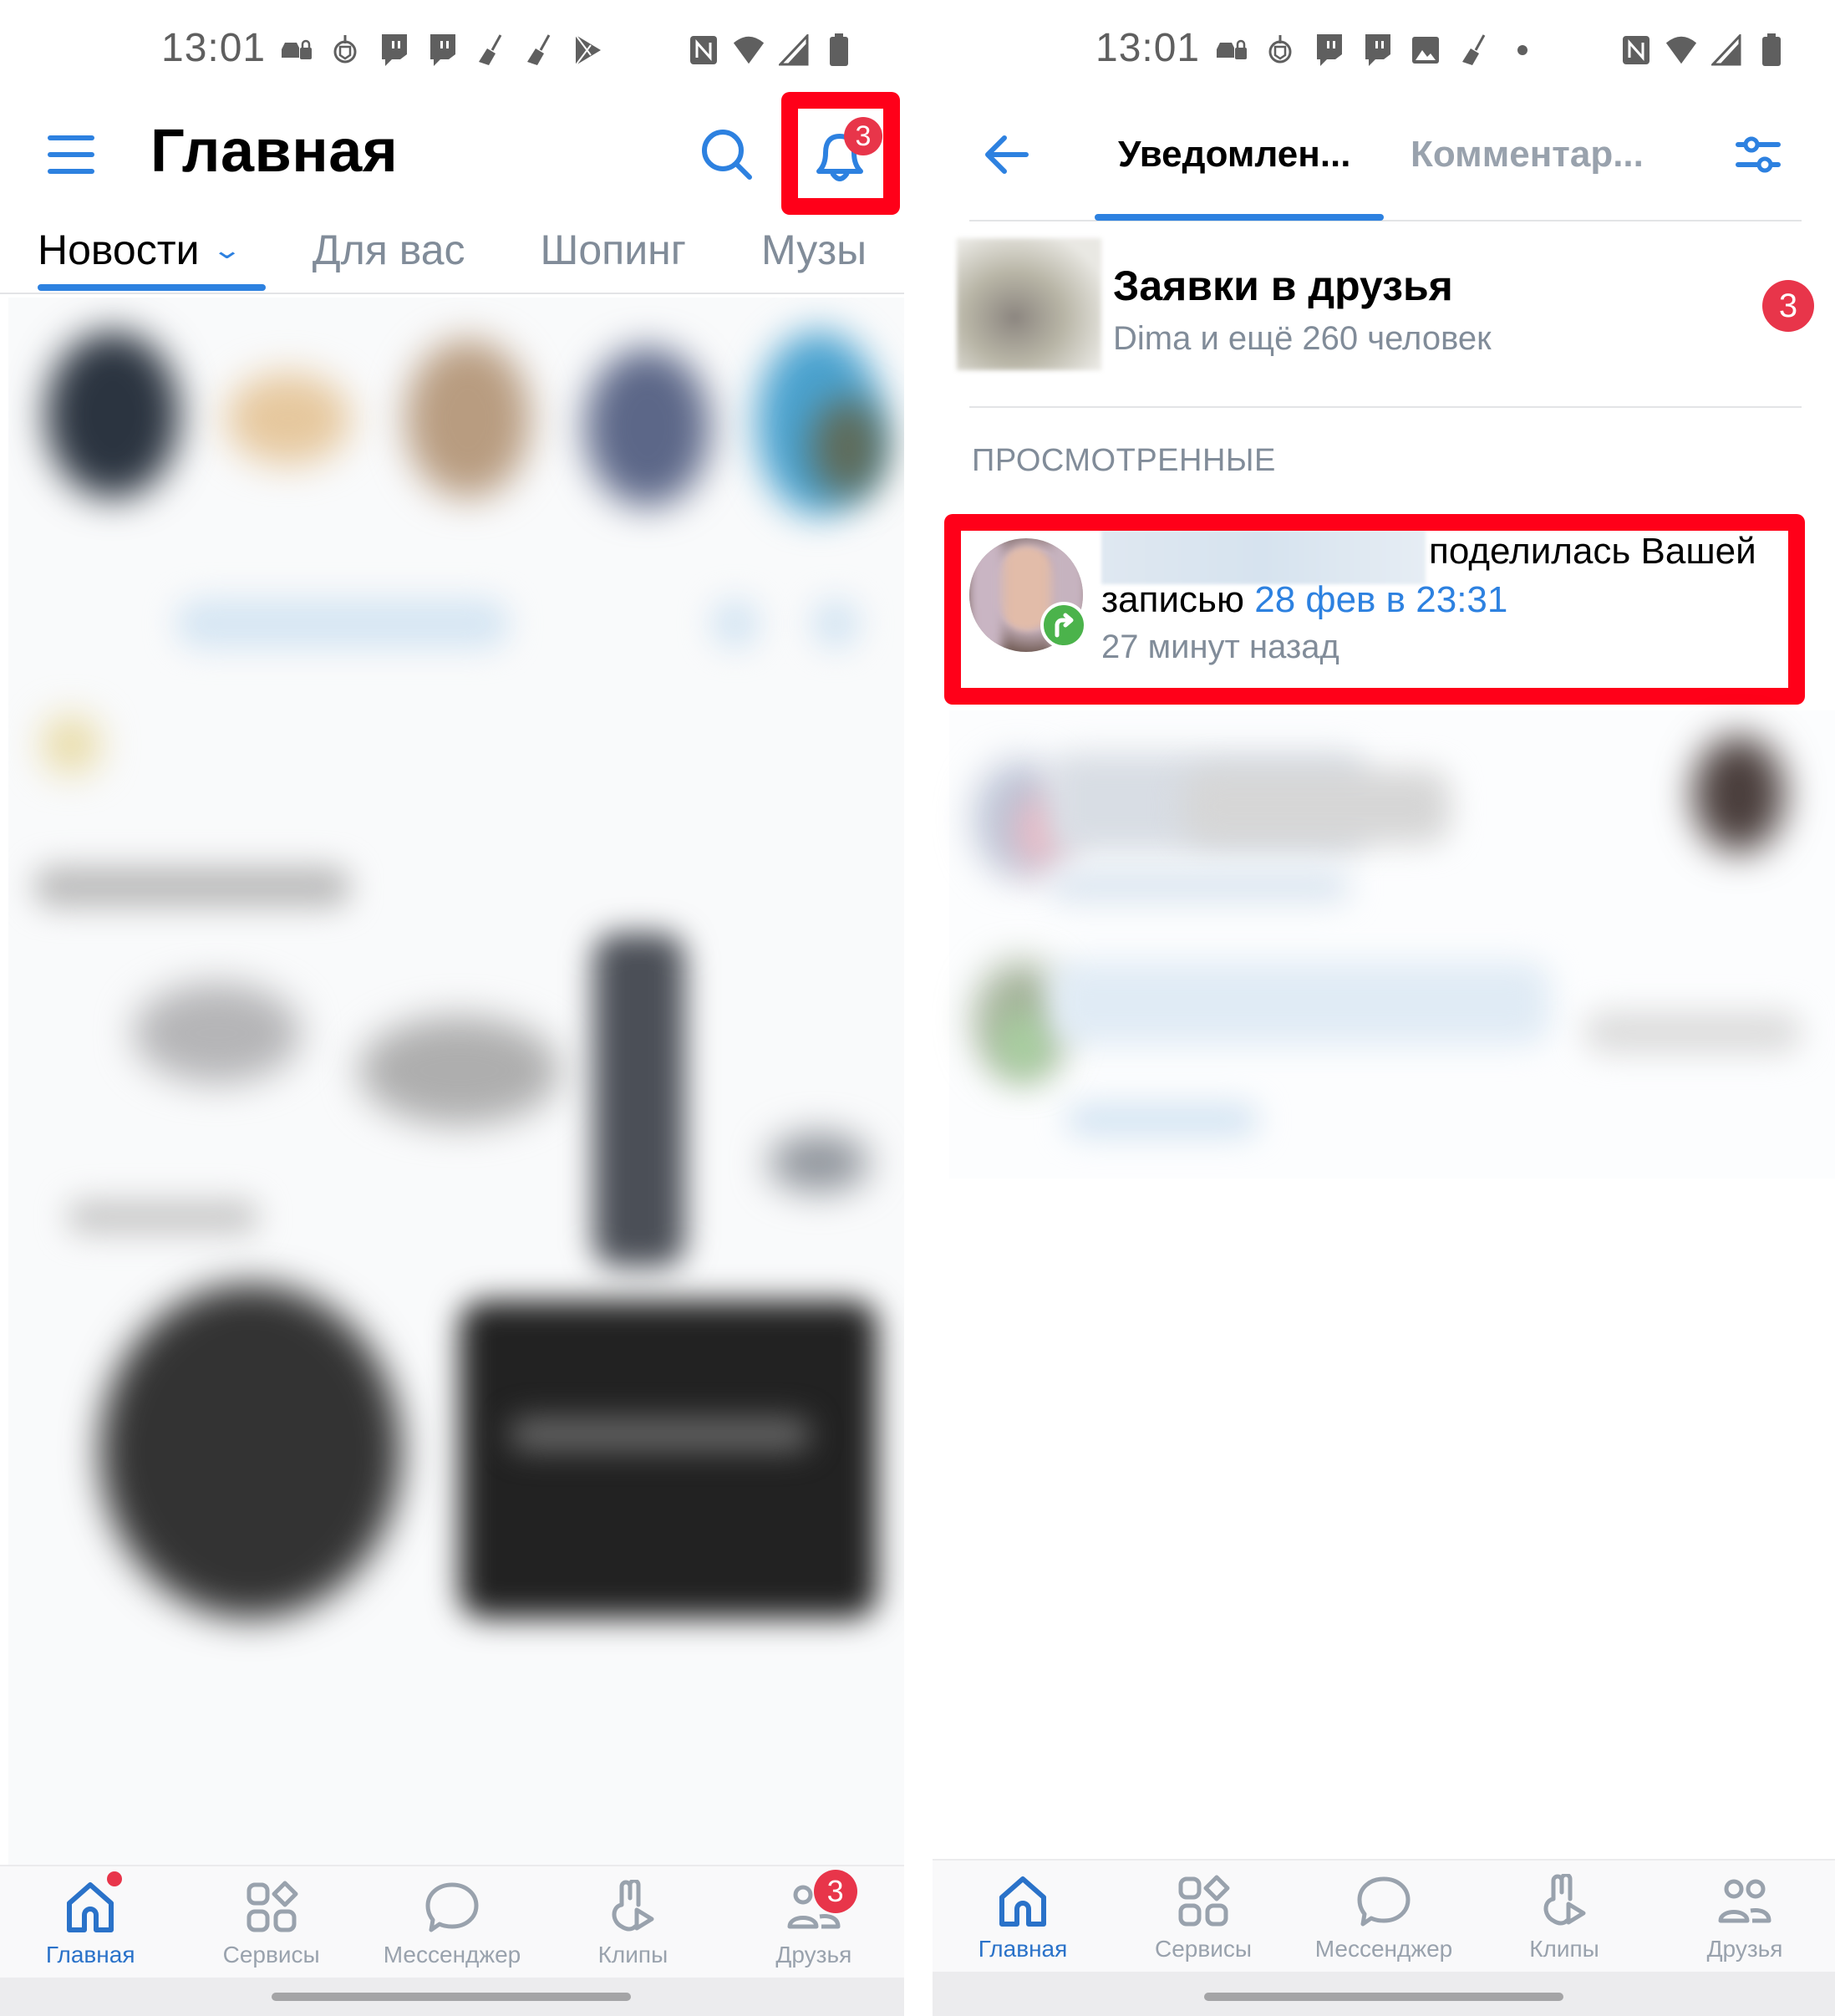 This screenshot has height=2016, width=1835. Describe the element at coordinates (794, 50) in the screenshot. I see `signal-icon` at that location.